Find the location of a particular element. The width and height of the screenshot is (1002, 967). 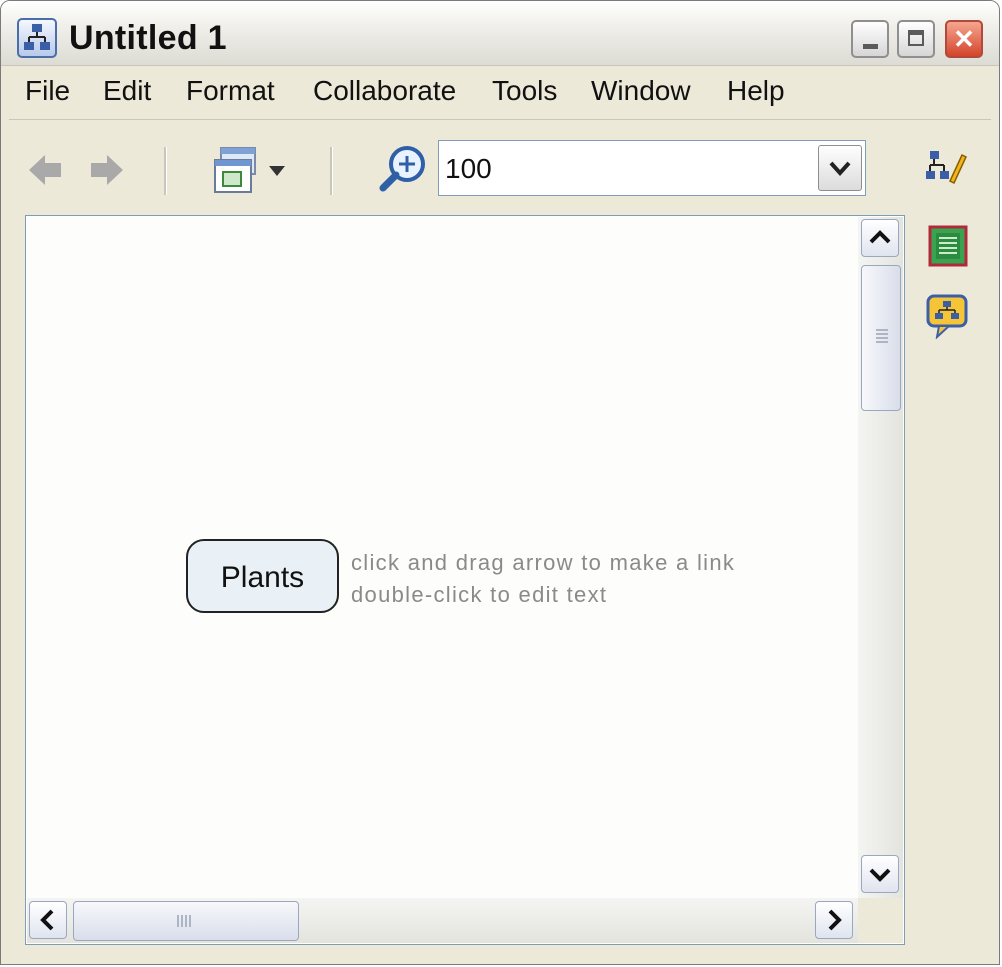

scroll-left-button is located at coordinates (48, 920).